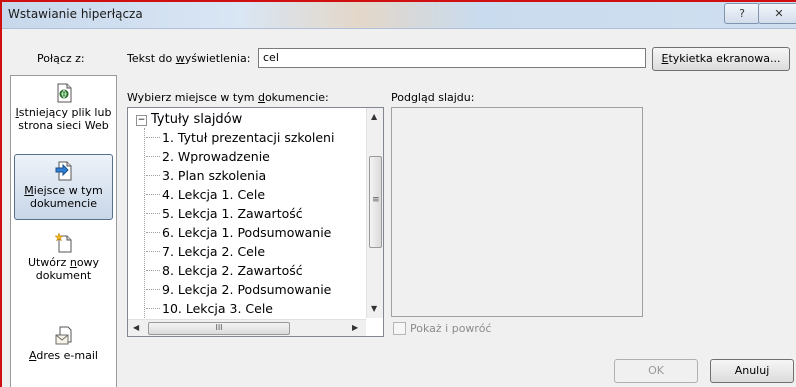  I want to click on scroll-left-icon: ◀, so click(136, 327).